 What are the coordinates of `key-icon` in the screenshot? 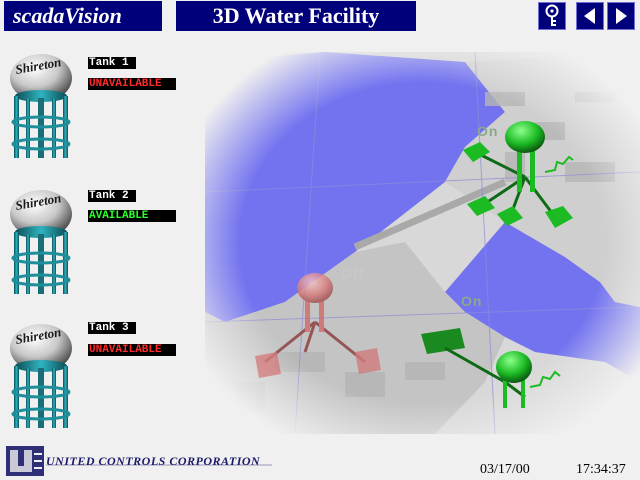 It's located at (552, 15).